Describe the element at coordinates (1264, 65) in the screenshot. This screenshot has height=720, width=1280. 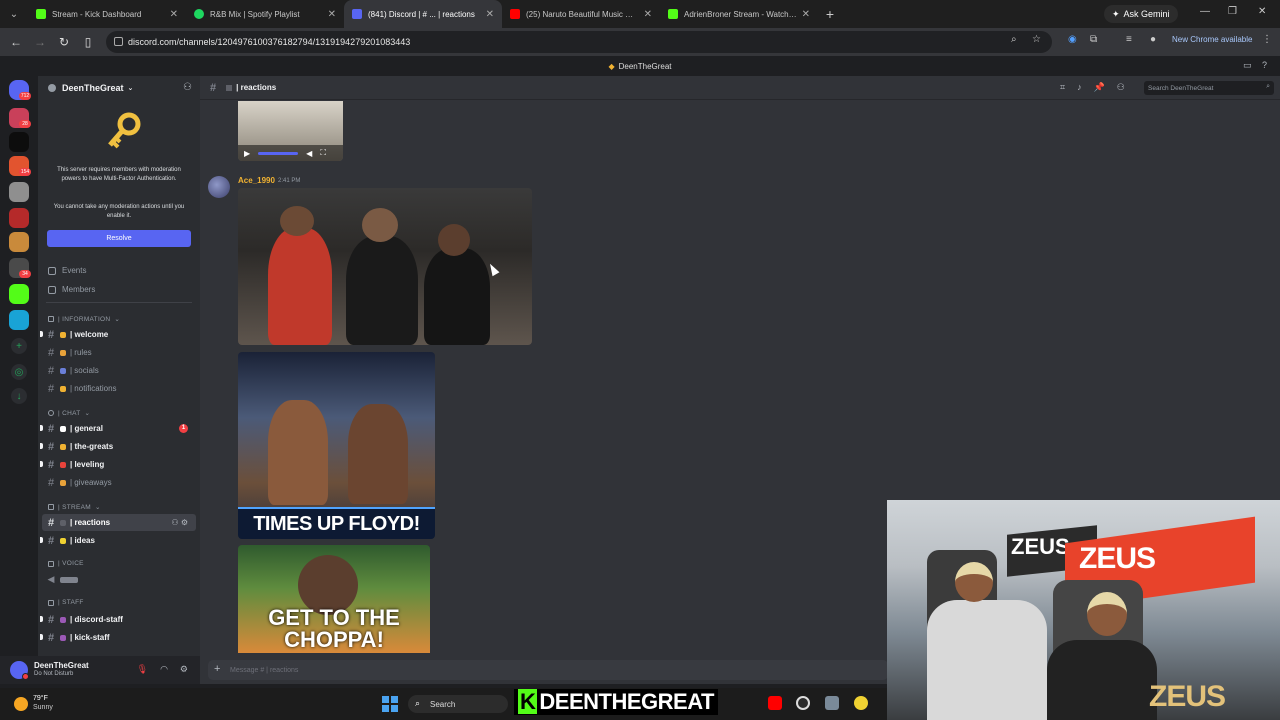
I see `help-icon: ?` at that location.